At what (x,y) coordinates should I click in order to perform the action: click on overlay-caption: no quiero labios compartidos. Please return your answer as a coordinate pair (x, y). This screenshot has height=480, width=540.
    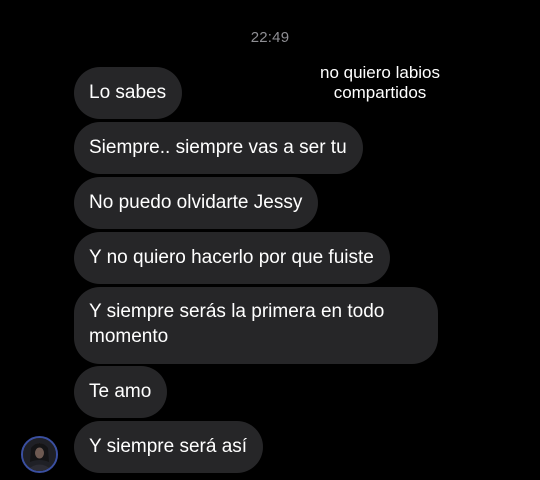
    Looking at the image, I should click on (380, 82).